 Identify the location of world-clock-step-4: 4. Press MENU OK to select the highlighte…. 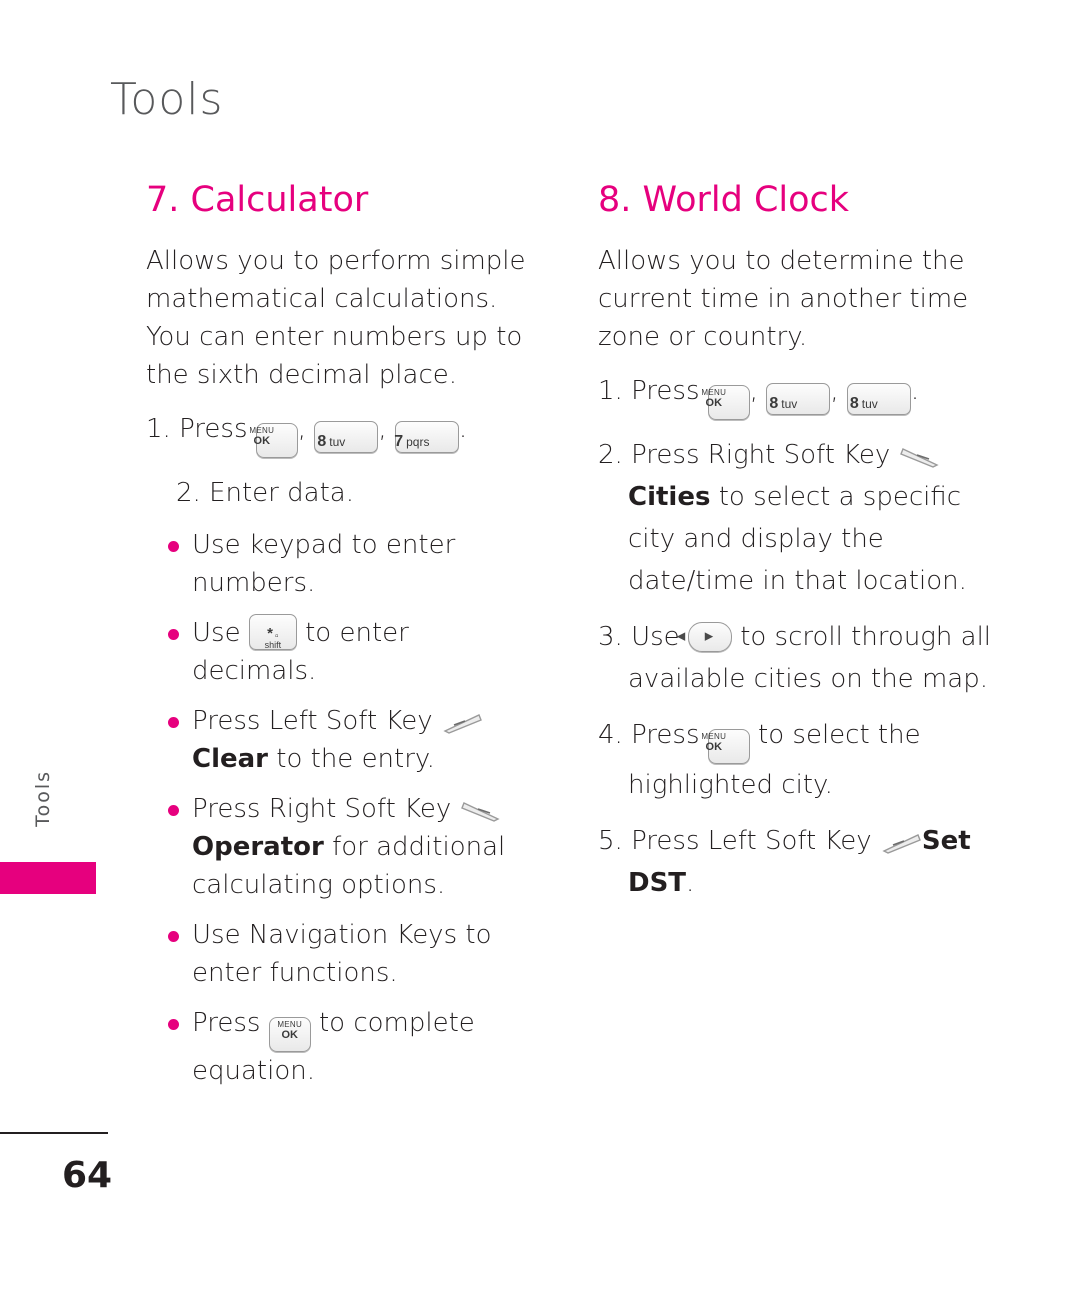
(798, 760).